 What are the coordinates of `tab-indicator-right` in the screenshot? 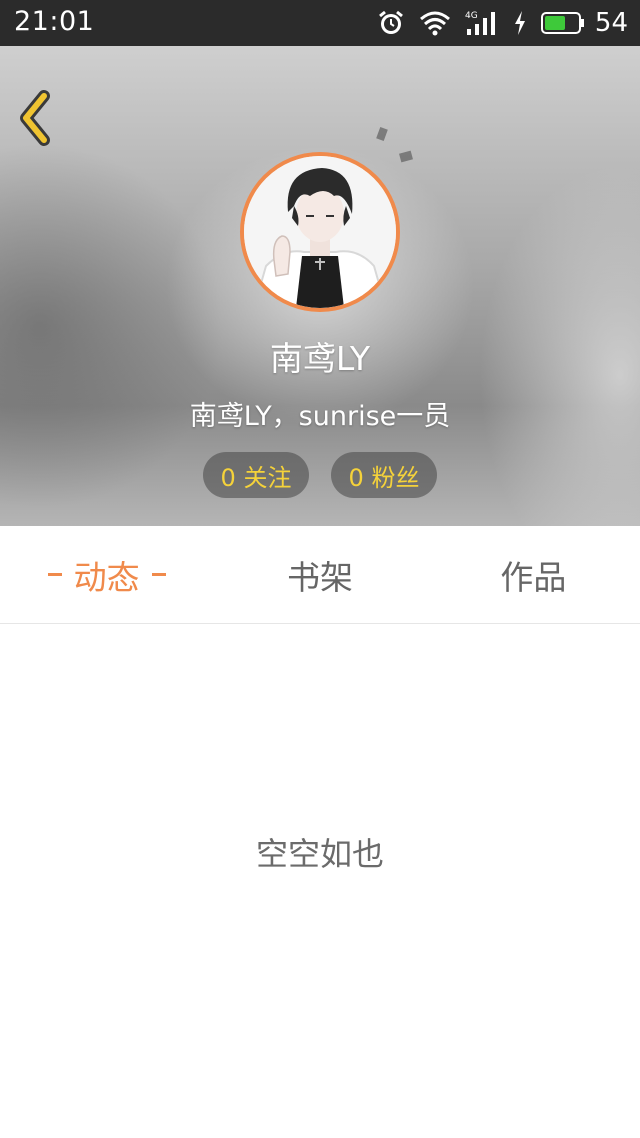 It's located at (158, 574).